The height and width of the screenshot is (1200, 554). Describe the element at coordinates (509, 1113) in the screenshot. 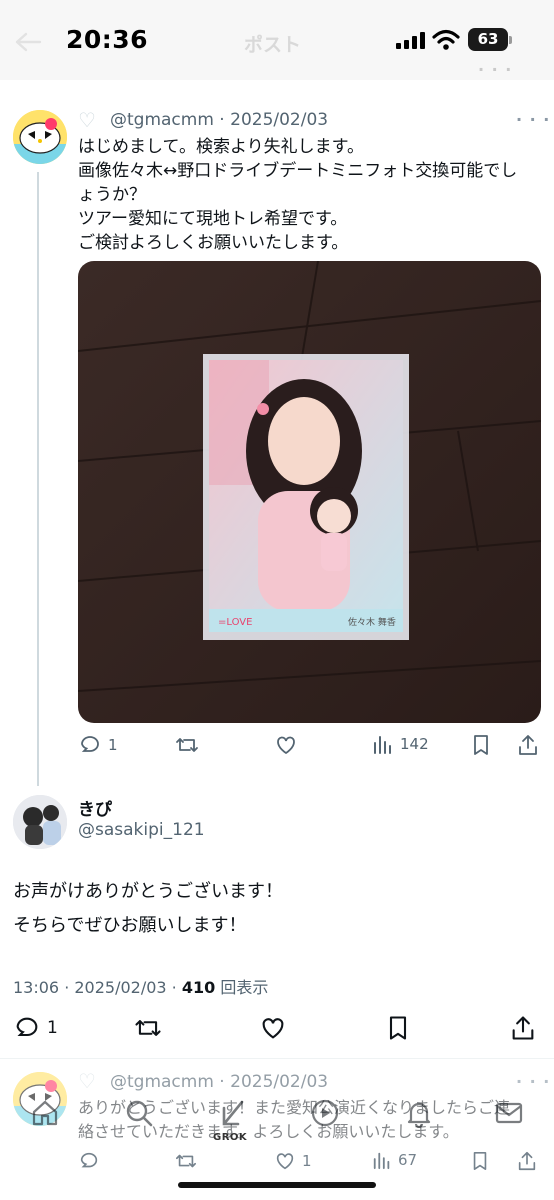

I see `messages-icon` at that location.